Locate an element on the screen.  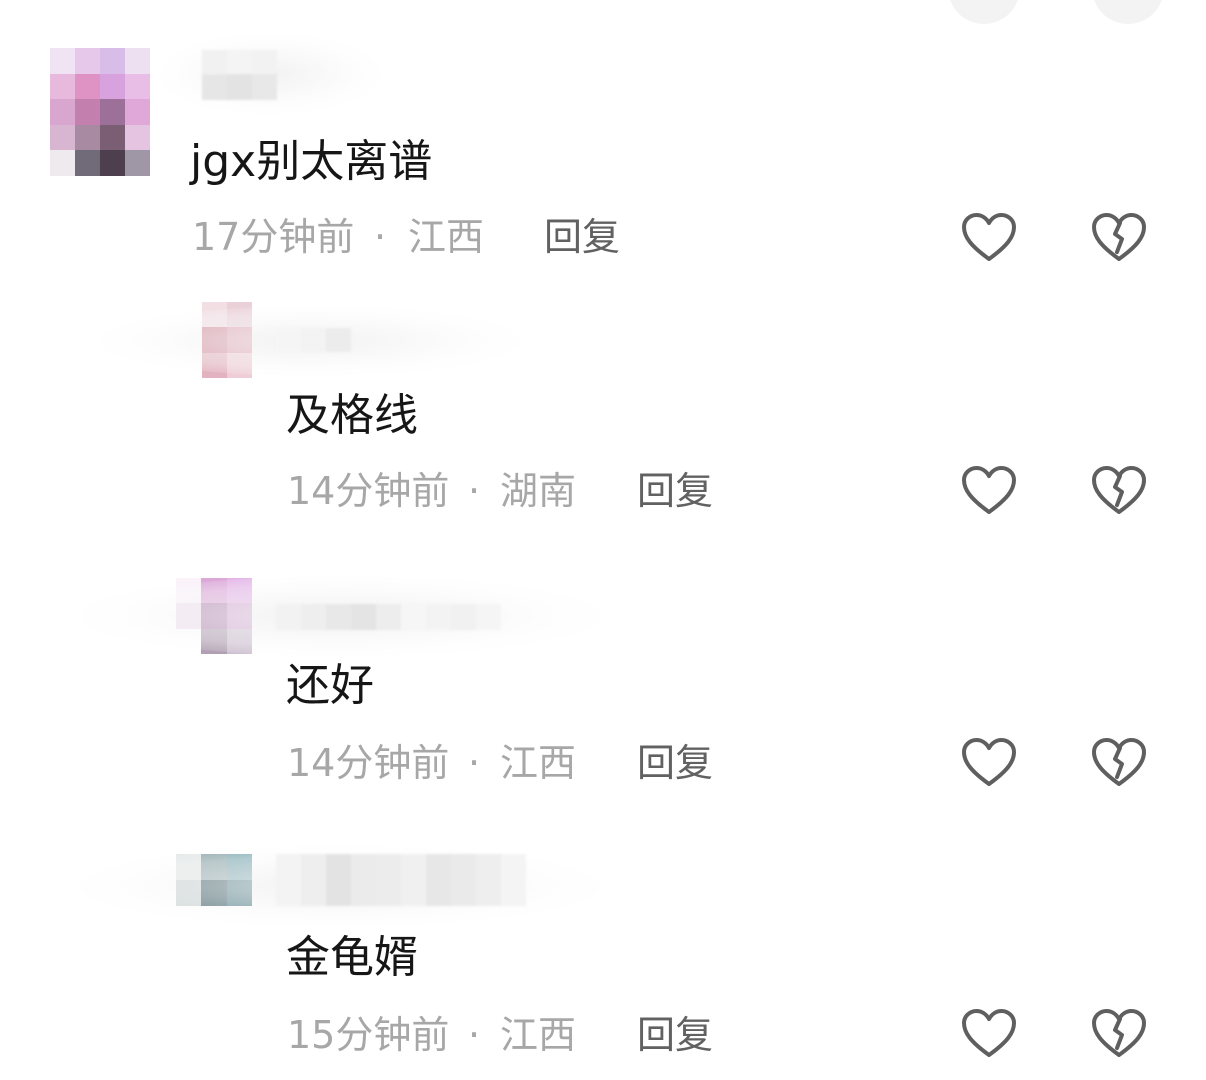
comment-time: 17分钟前 is located at coordinates (273, 237).